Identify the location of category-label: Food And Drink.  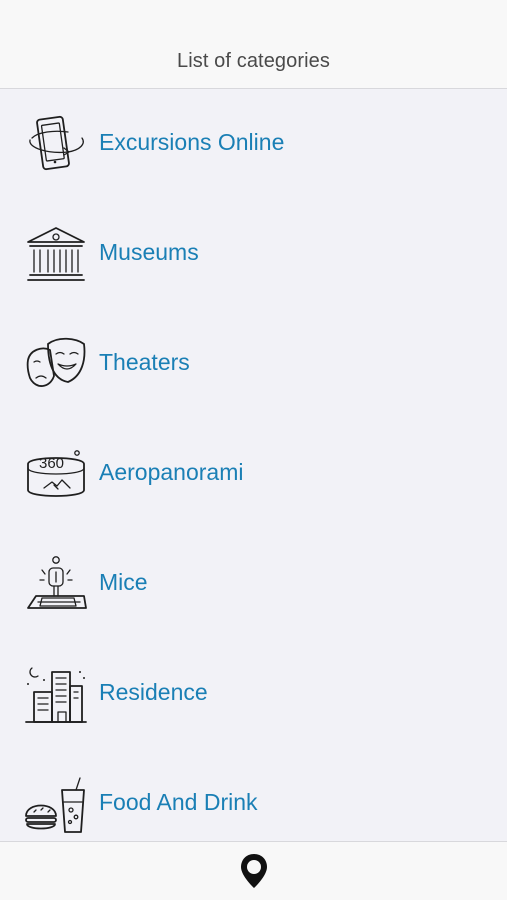
(178, 802).